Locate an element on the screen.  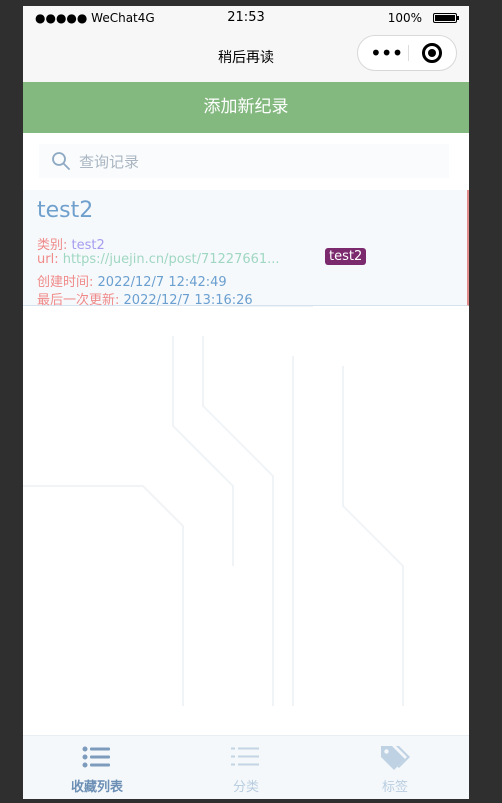
tab-category: 分类 is located at coordinates (246, 767).